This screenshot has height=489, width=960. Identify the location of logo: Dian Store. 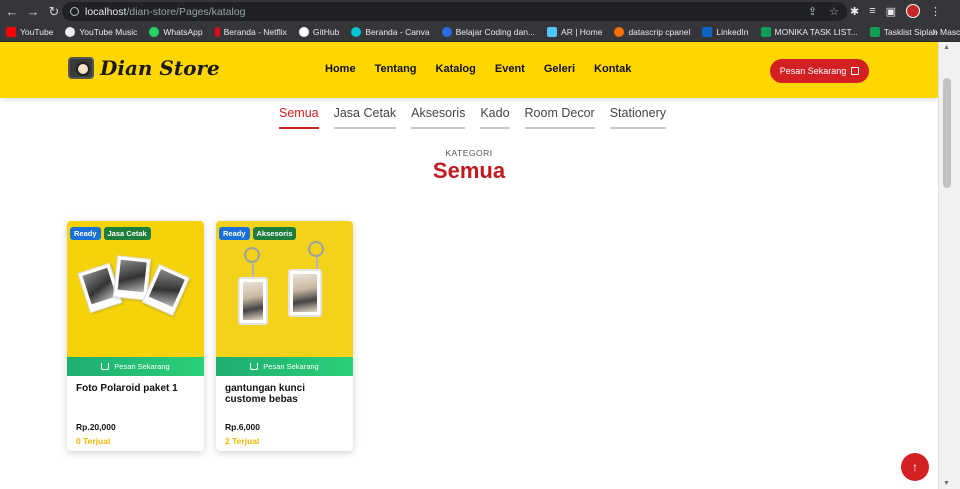
(144, 68).